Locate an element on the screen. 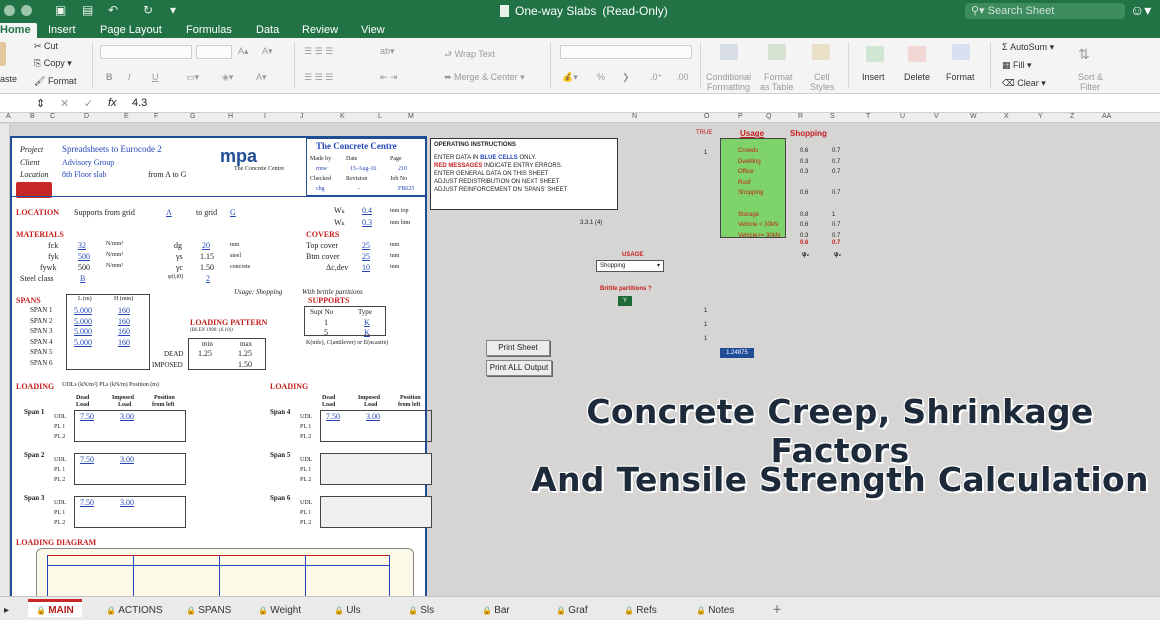 This screenshot has width=1160, height=620. column-letter-n: N is located at coordinates (634, 116).